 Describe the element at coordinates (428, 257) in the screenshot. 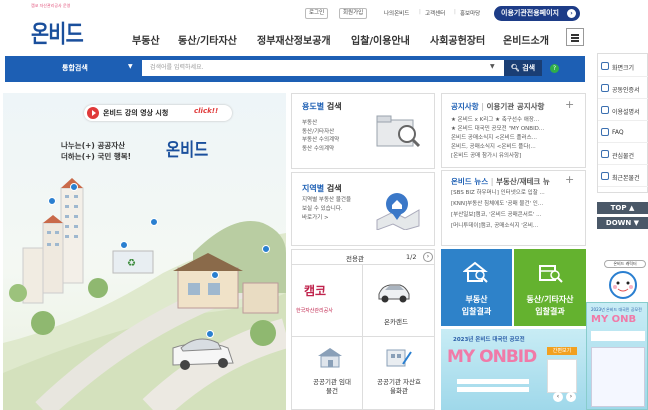

I see `next-page-button: ›` at that location.